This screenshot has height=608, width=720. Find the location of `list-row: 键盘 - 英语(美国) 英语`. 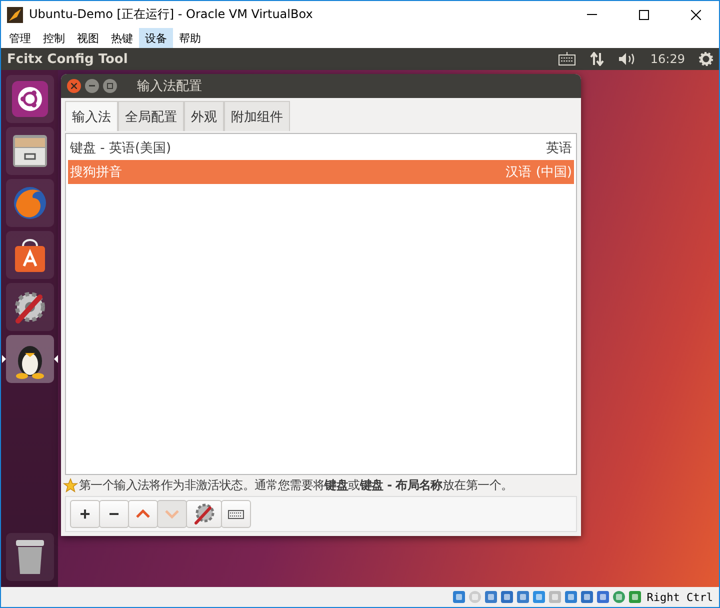

list-row: 键盘 - 英语(美国) 英语 is located at coordinates (321, 148).